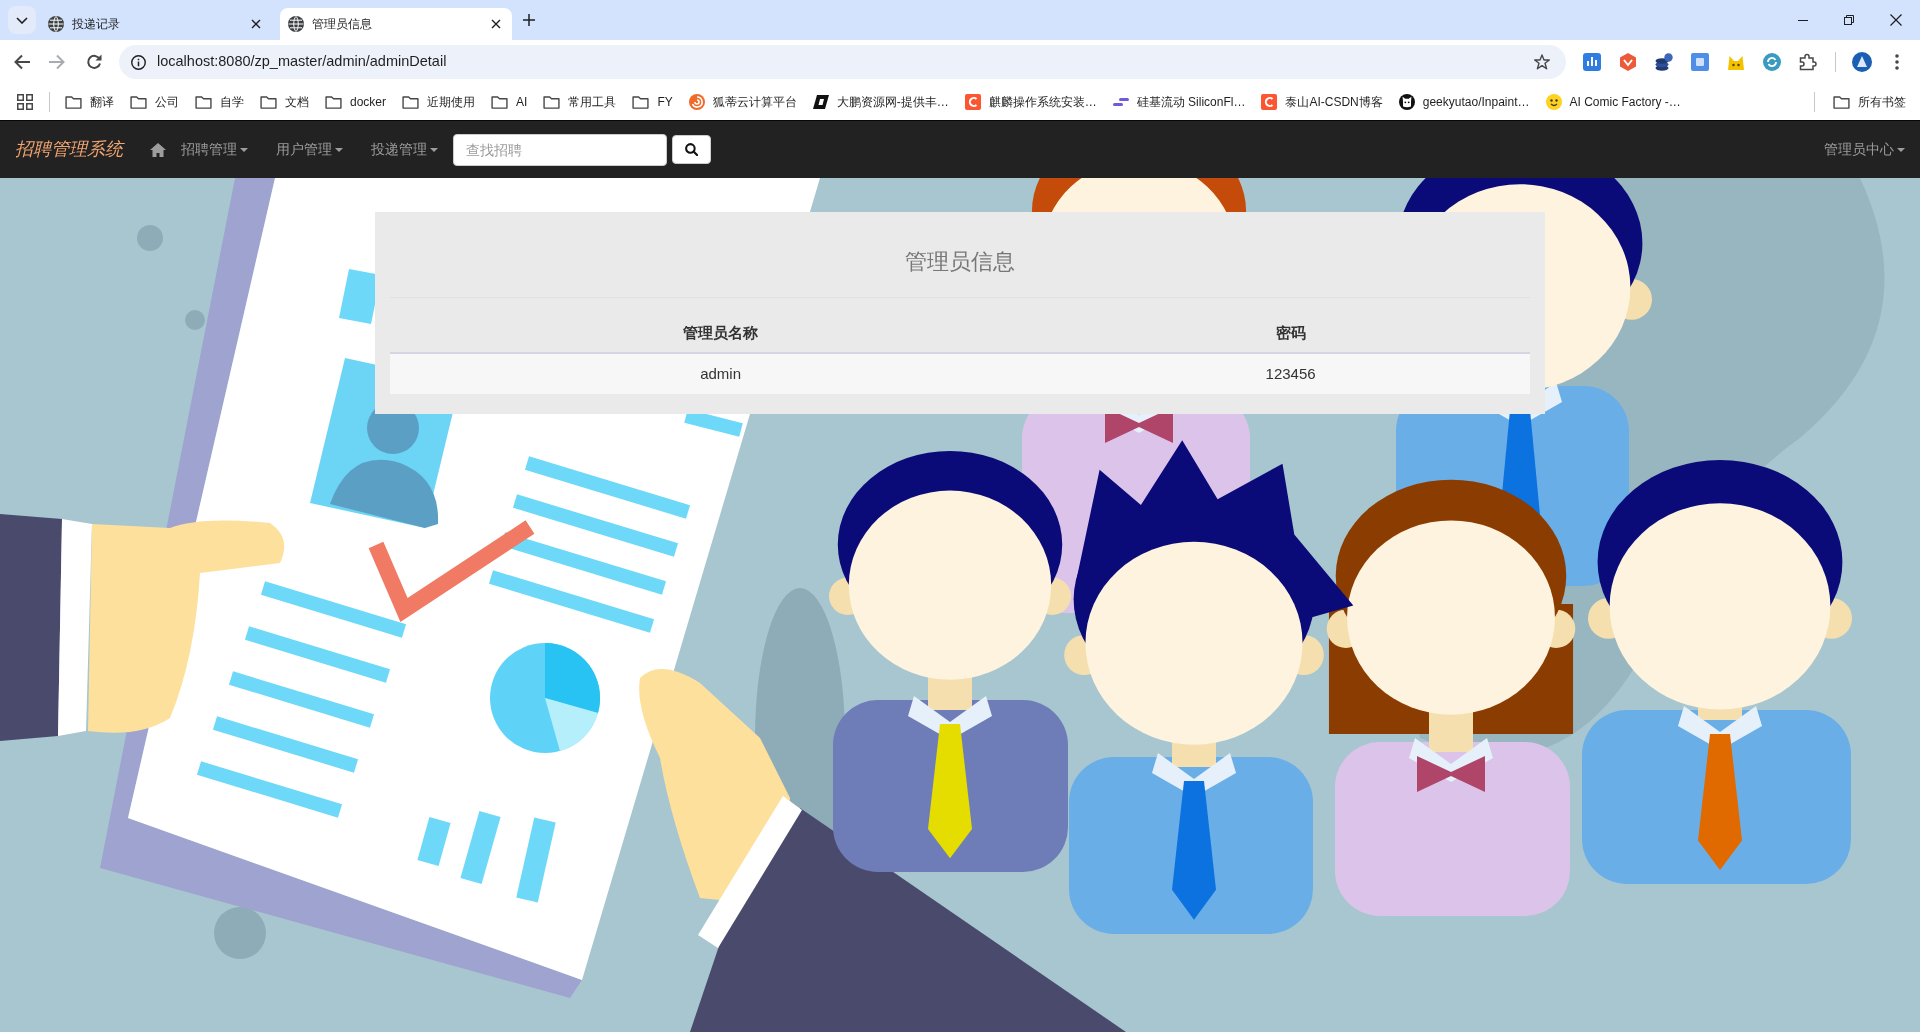 Image resolution: width=1920 pixels, height=1032 pixels. Describe the element at coordinates (94, 62) in the screenshot. I see `reload-icon` at that location.